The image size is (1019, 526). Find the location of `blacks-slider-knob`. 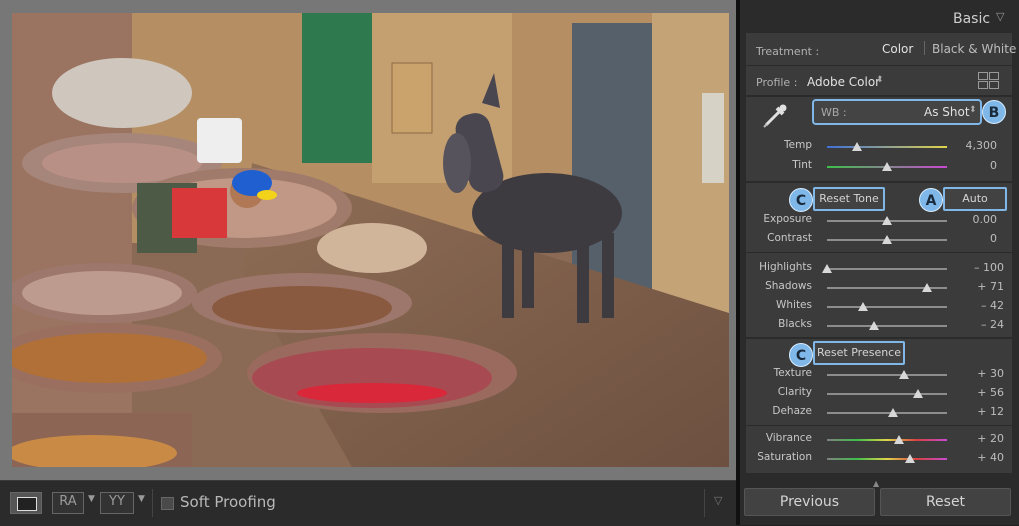

blacks-slider-knob is located at coordinates (873, 325).